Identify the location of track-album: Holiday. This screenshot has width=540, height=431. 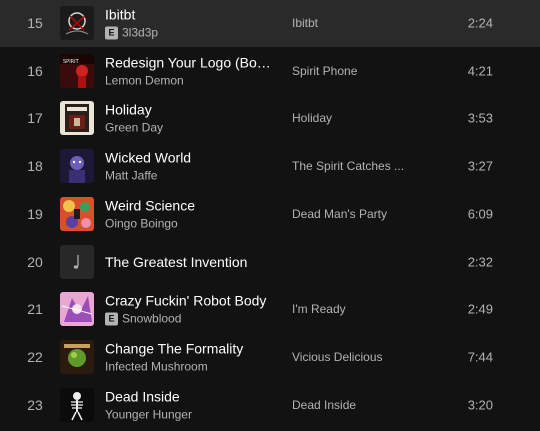
(367, 118).